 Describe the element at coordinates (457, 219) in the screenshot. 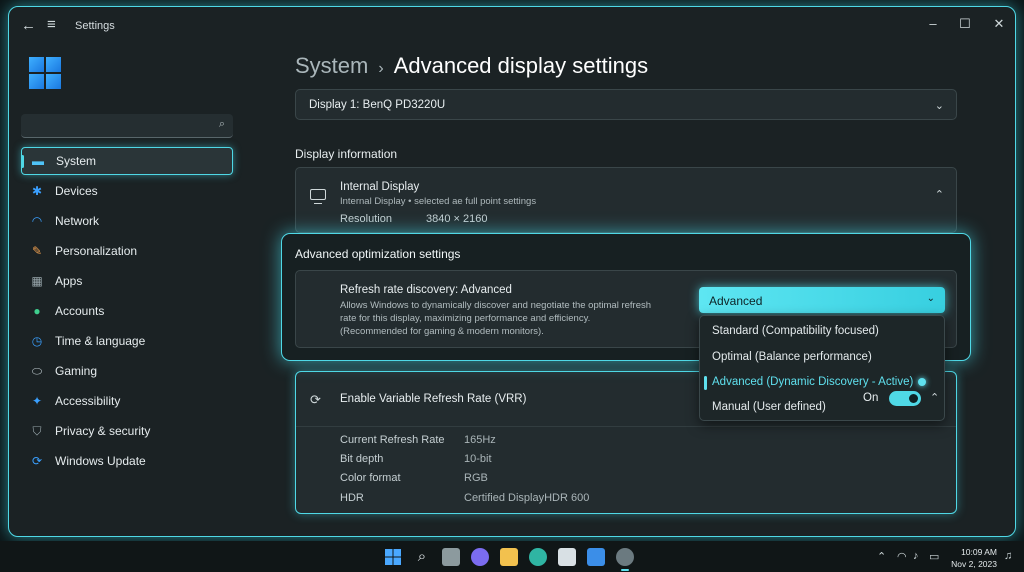

I see `resolution-value: 3840 × 2160` at that location.